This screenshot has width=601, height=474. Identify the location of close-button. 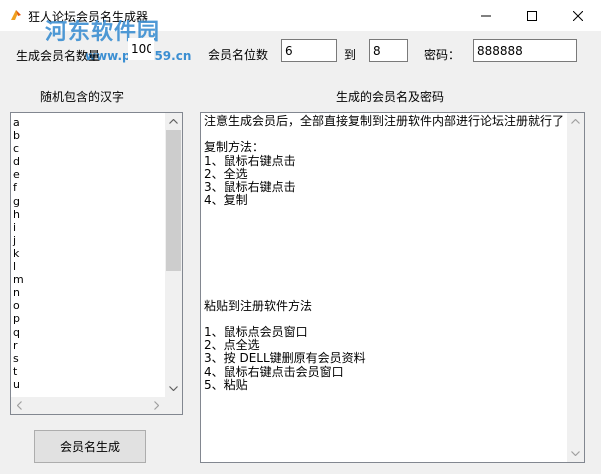
(578, 15).